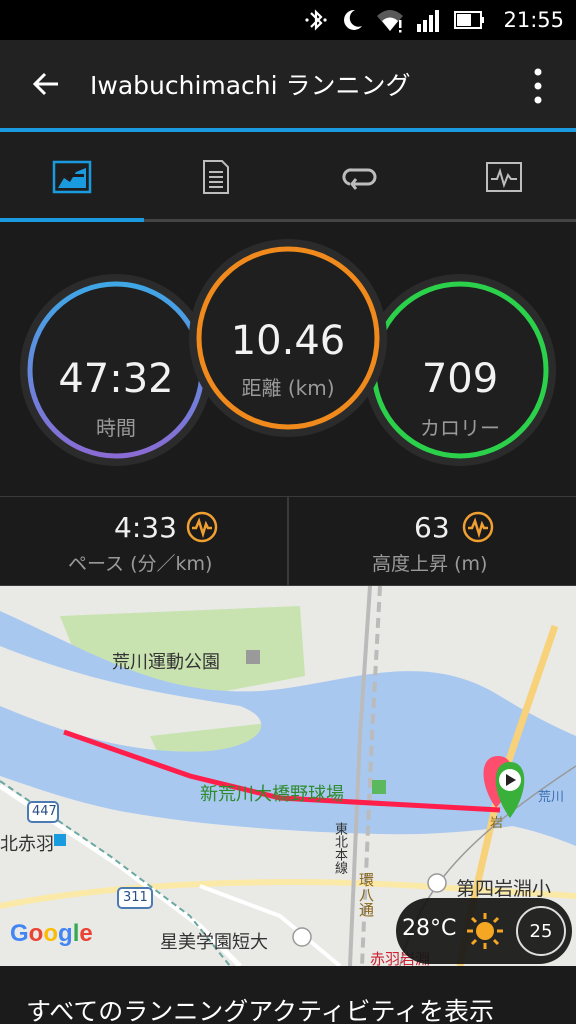 The image size is (576, 1024). I want to click on tab-graphs, so click(504, 177).